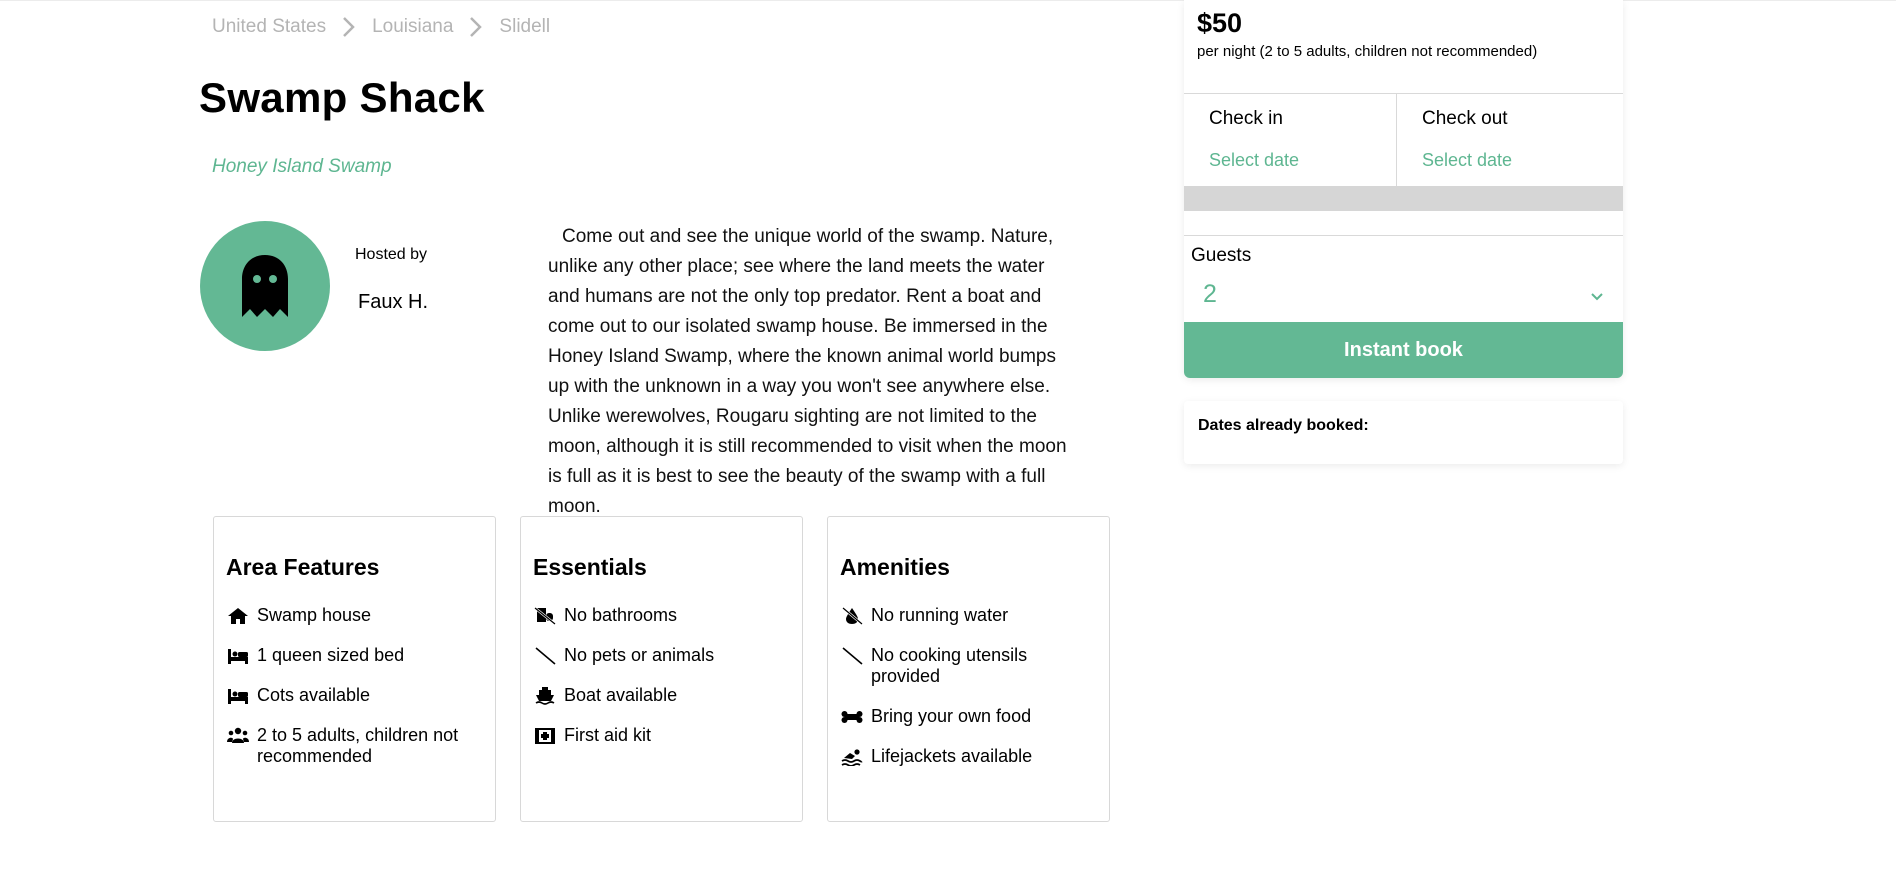  Describe the element at coordinates (1254, 160) in the screenshot. I see `check-in-value: Select date` at that location.